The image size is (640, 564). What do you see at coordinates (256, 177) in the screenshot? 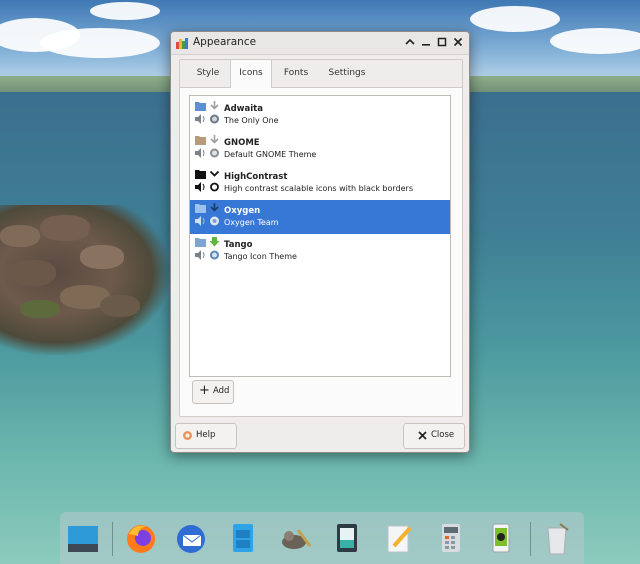
I see `theme-name: HighContrast` at bounding box center [256, 177].